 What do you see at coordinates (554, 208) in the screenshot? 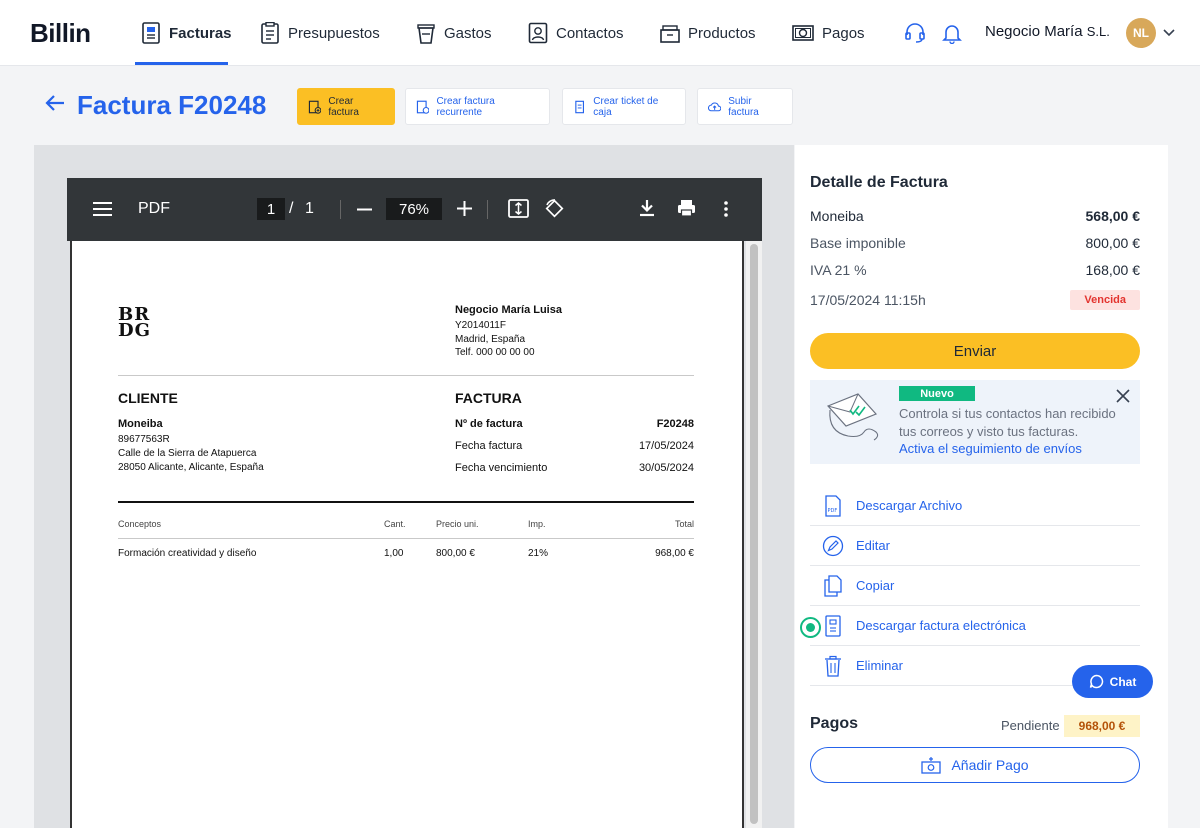
I see `rotate-icon` at bounding box center [554, 208].